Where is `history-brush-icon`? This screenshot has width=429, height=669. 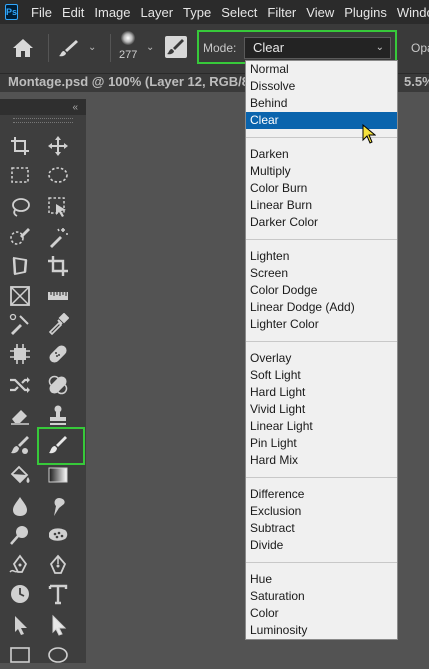
history-brush-icon is located at coordinates (20, 594).